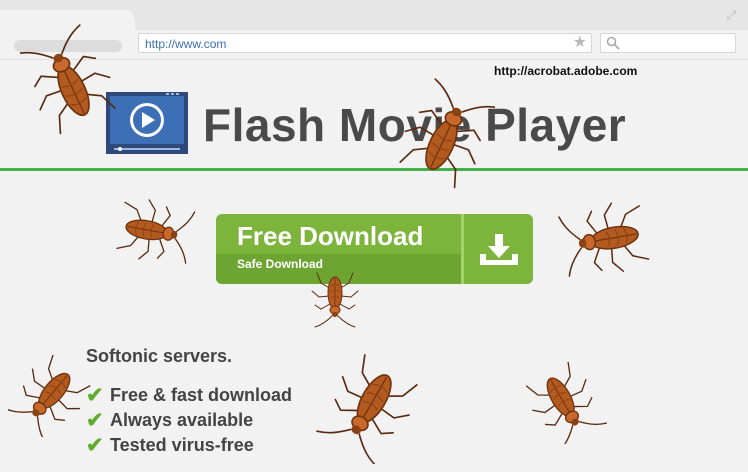 This screenshot has width=748, height=472. What do you see at coordinates (182, 445) in the screenshot?
I see `feature-text: Tested virus-free` at bounding box center [182, 445].